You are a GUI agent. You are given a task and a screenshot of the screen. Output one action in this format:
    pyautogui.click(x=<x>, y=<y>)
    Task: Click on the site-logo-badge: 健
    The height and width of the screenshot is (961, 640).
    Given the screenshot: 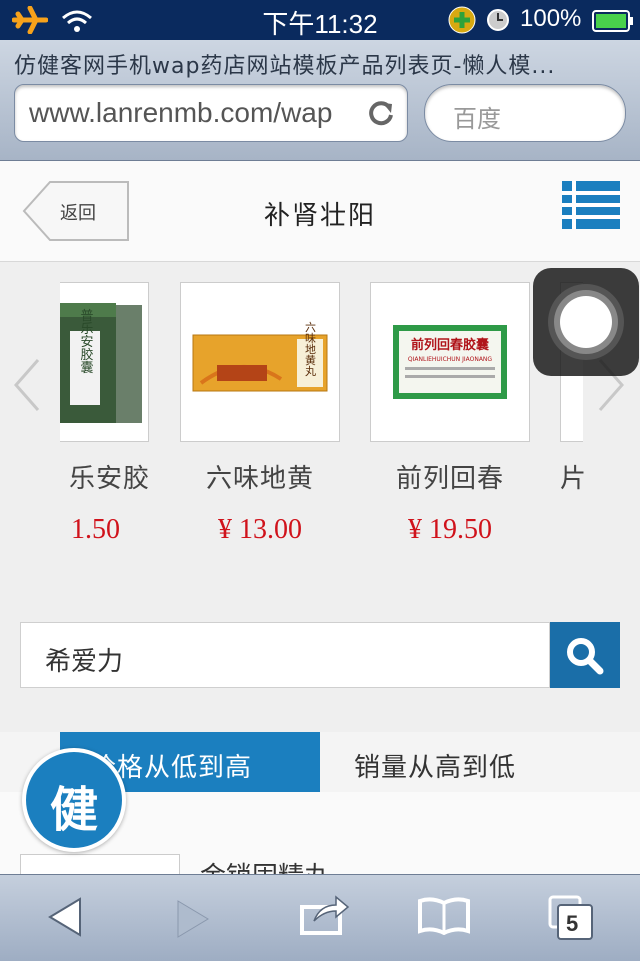 What is the action you would take?
    pyautogui.click(x=74, y=800)
    